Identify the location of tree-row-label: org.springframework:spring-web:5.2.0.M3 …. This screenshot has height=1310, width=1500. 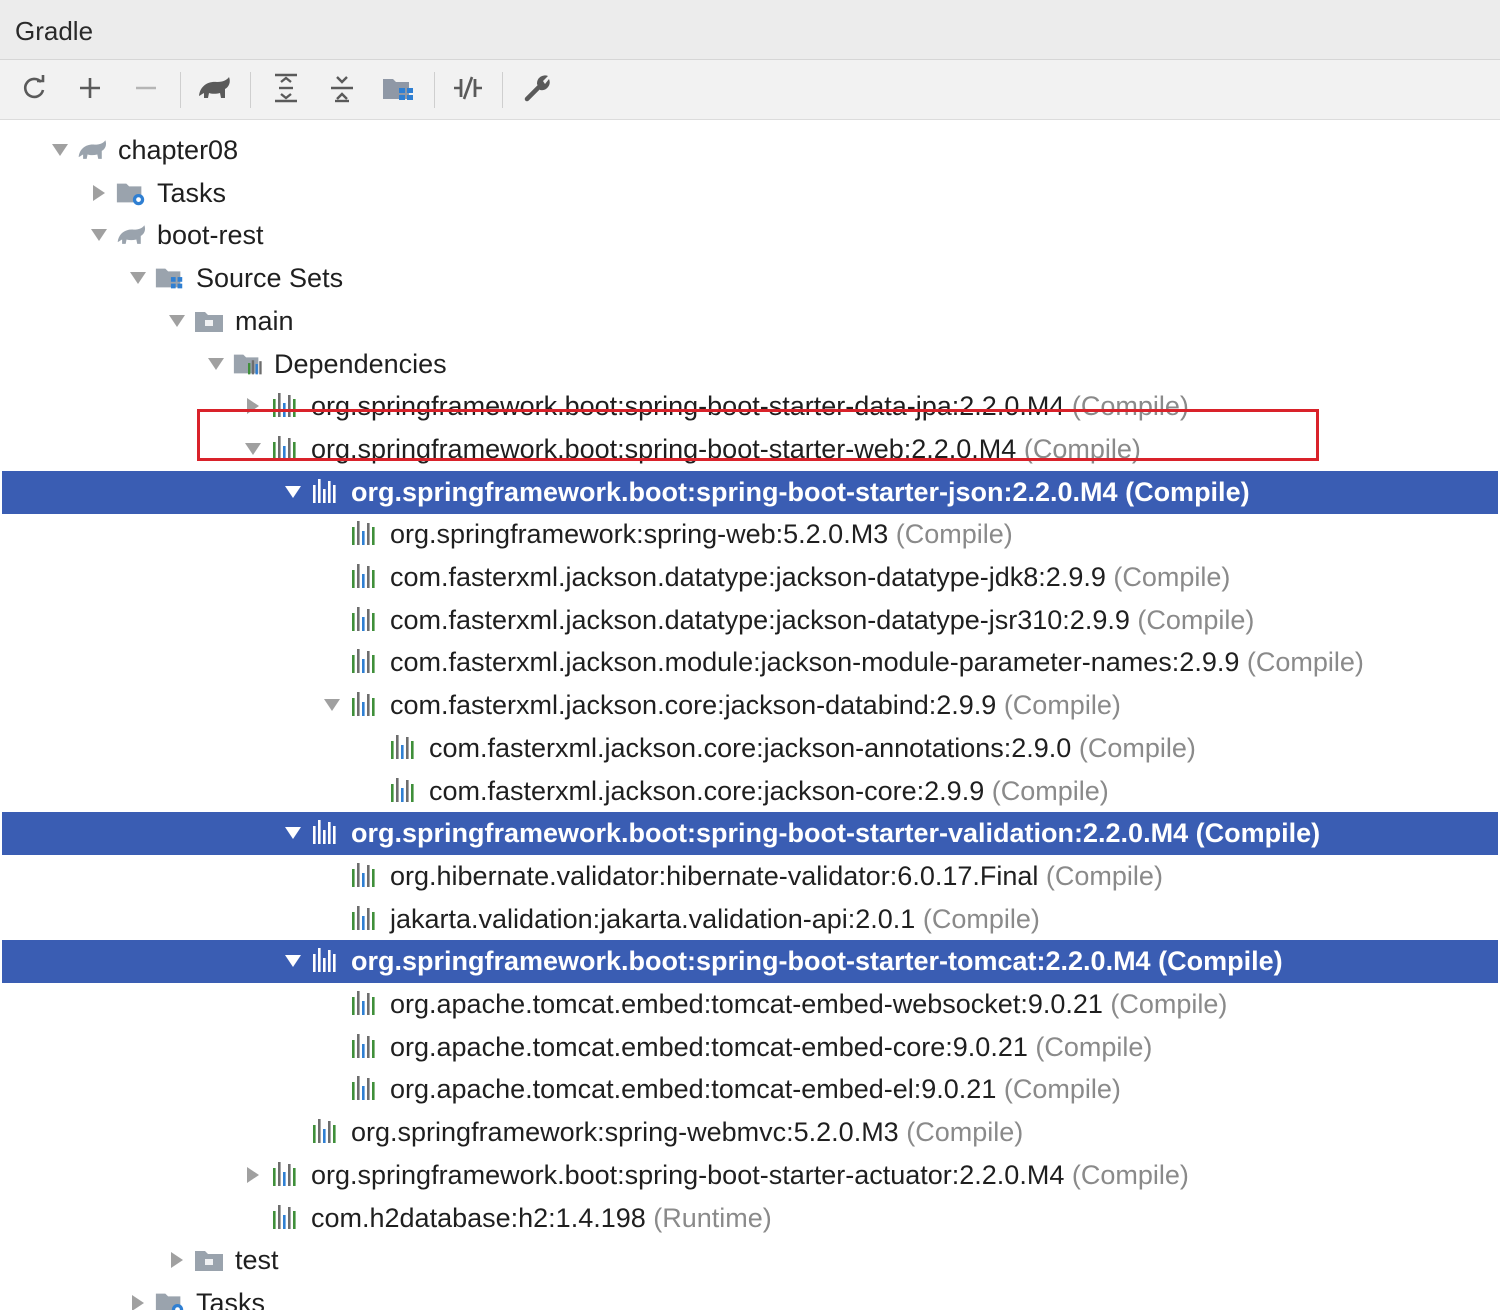
(701, 534).